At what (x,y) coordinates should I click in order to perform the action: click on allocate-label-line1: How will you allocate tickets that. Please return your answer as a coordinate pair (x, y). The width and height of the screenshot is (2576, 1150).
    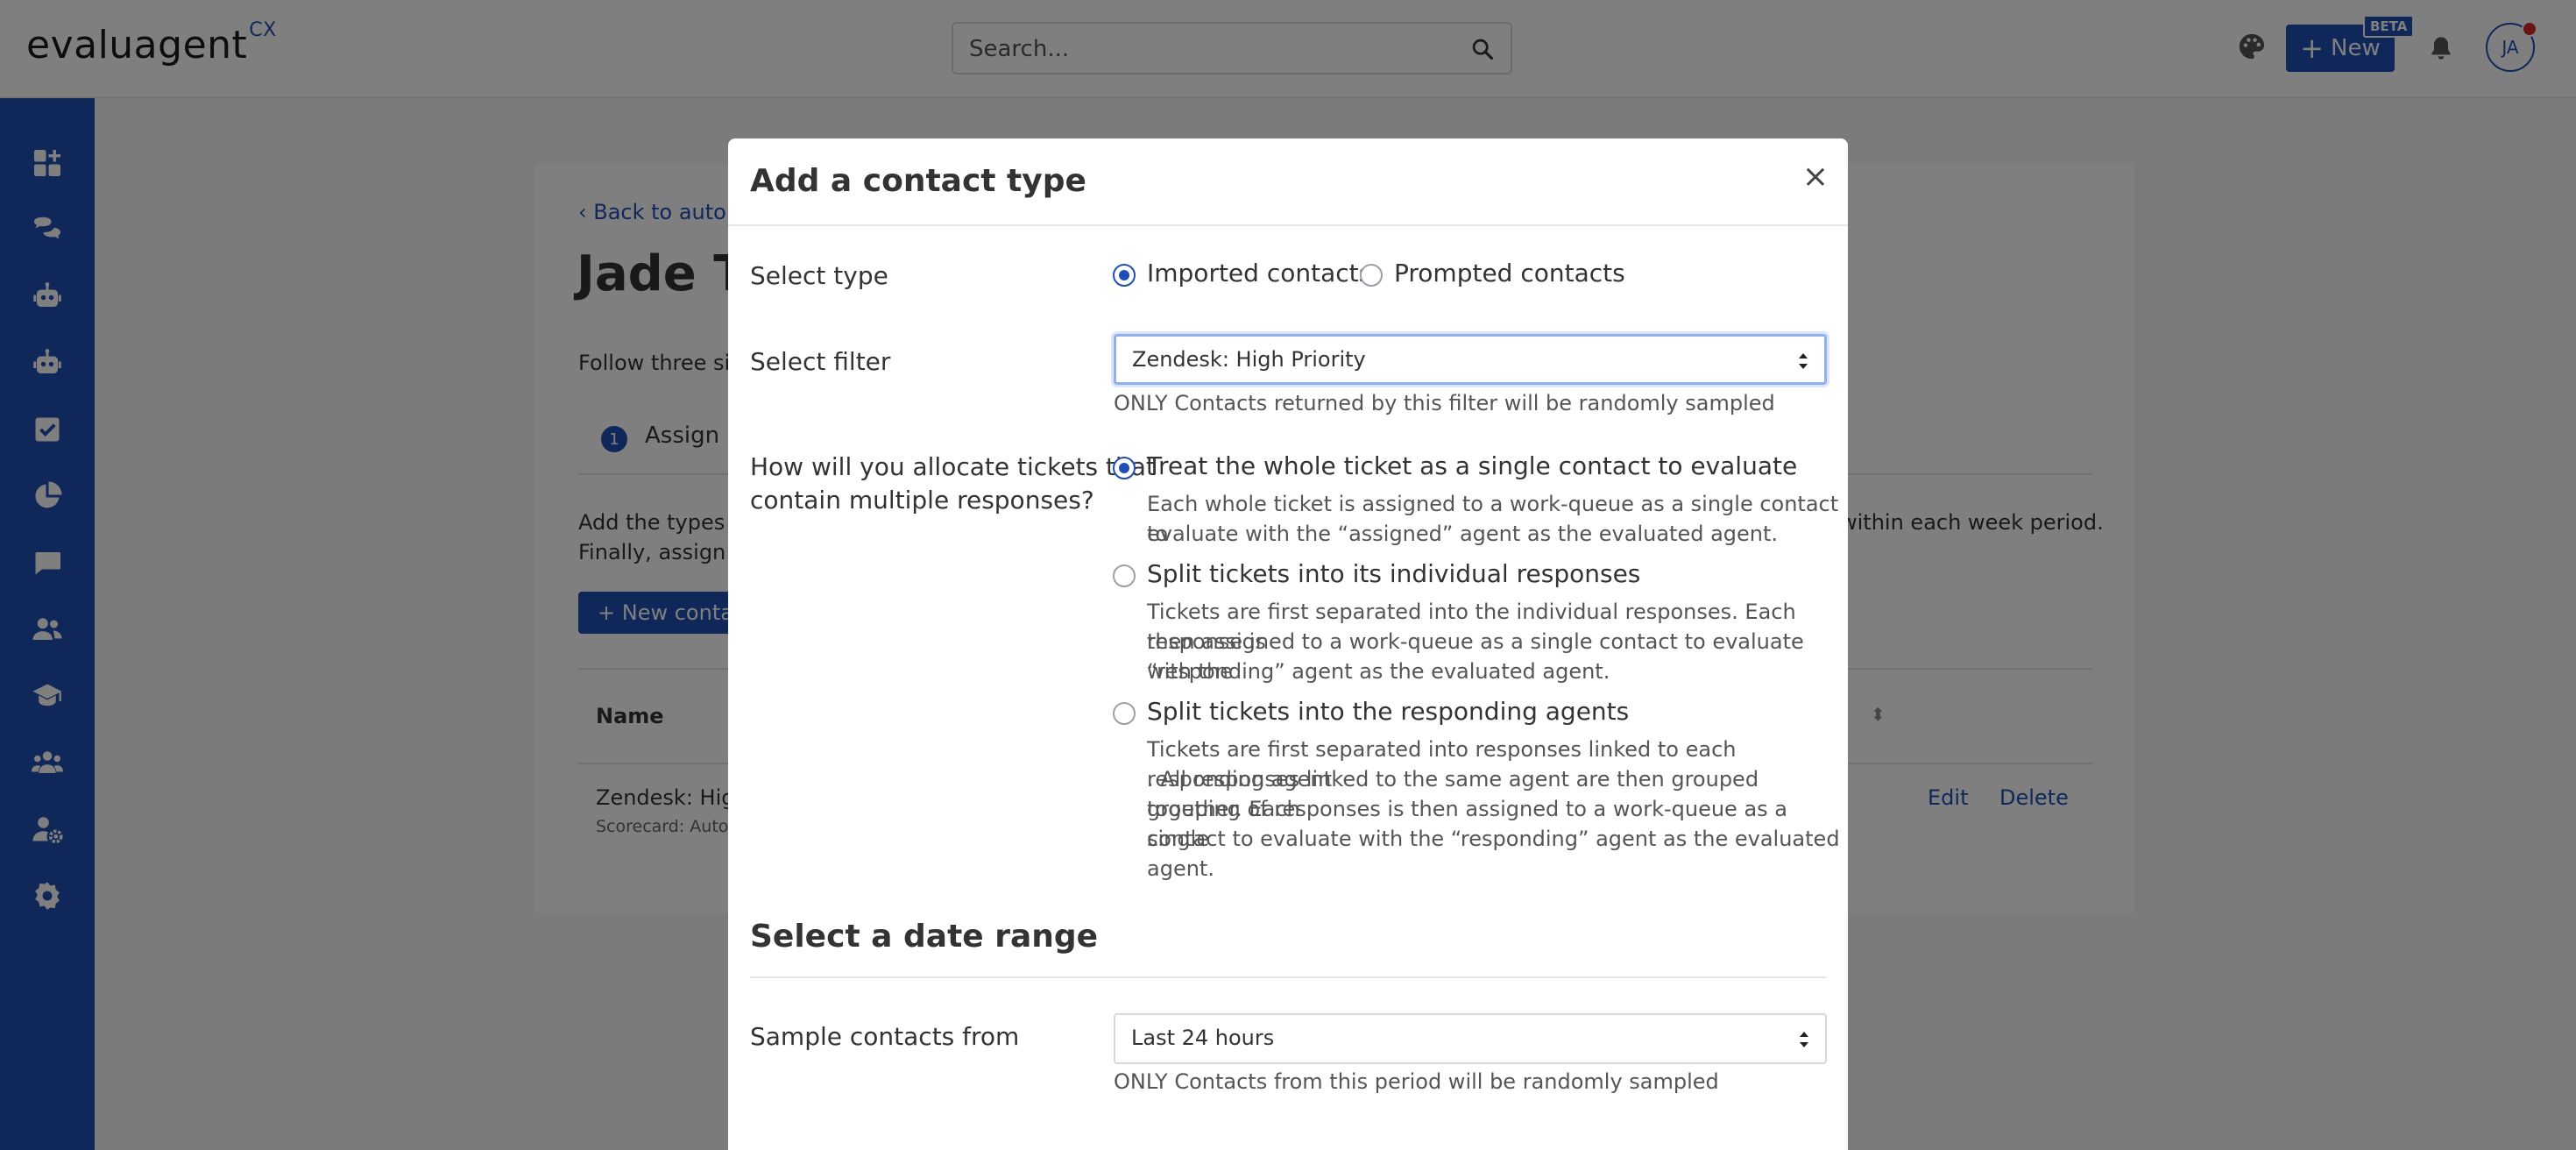
    Looking at the image, I should click on (953, 466).